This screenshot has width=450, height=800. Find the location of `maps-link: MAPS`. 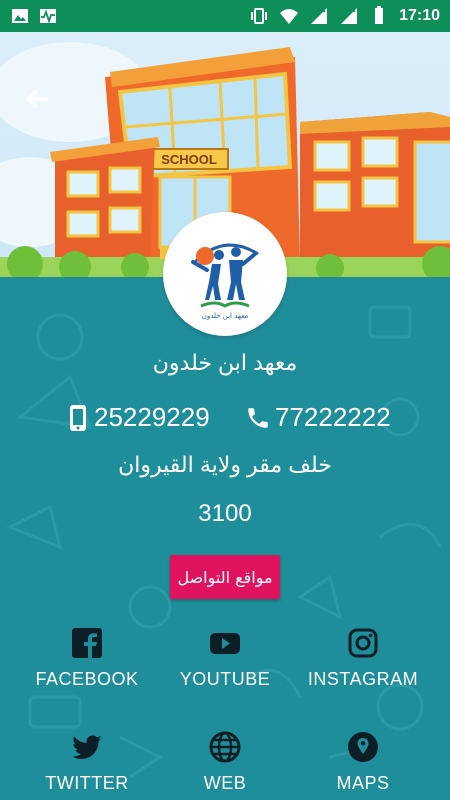

maps-link: MAPS is located at coordinates (363, 762).